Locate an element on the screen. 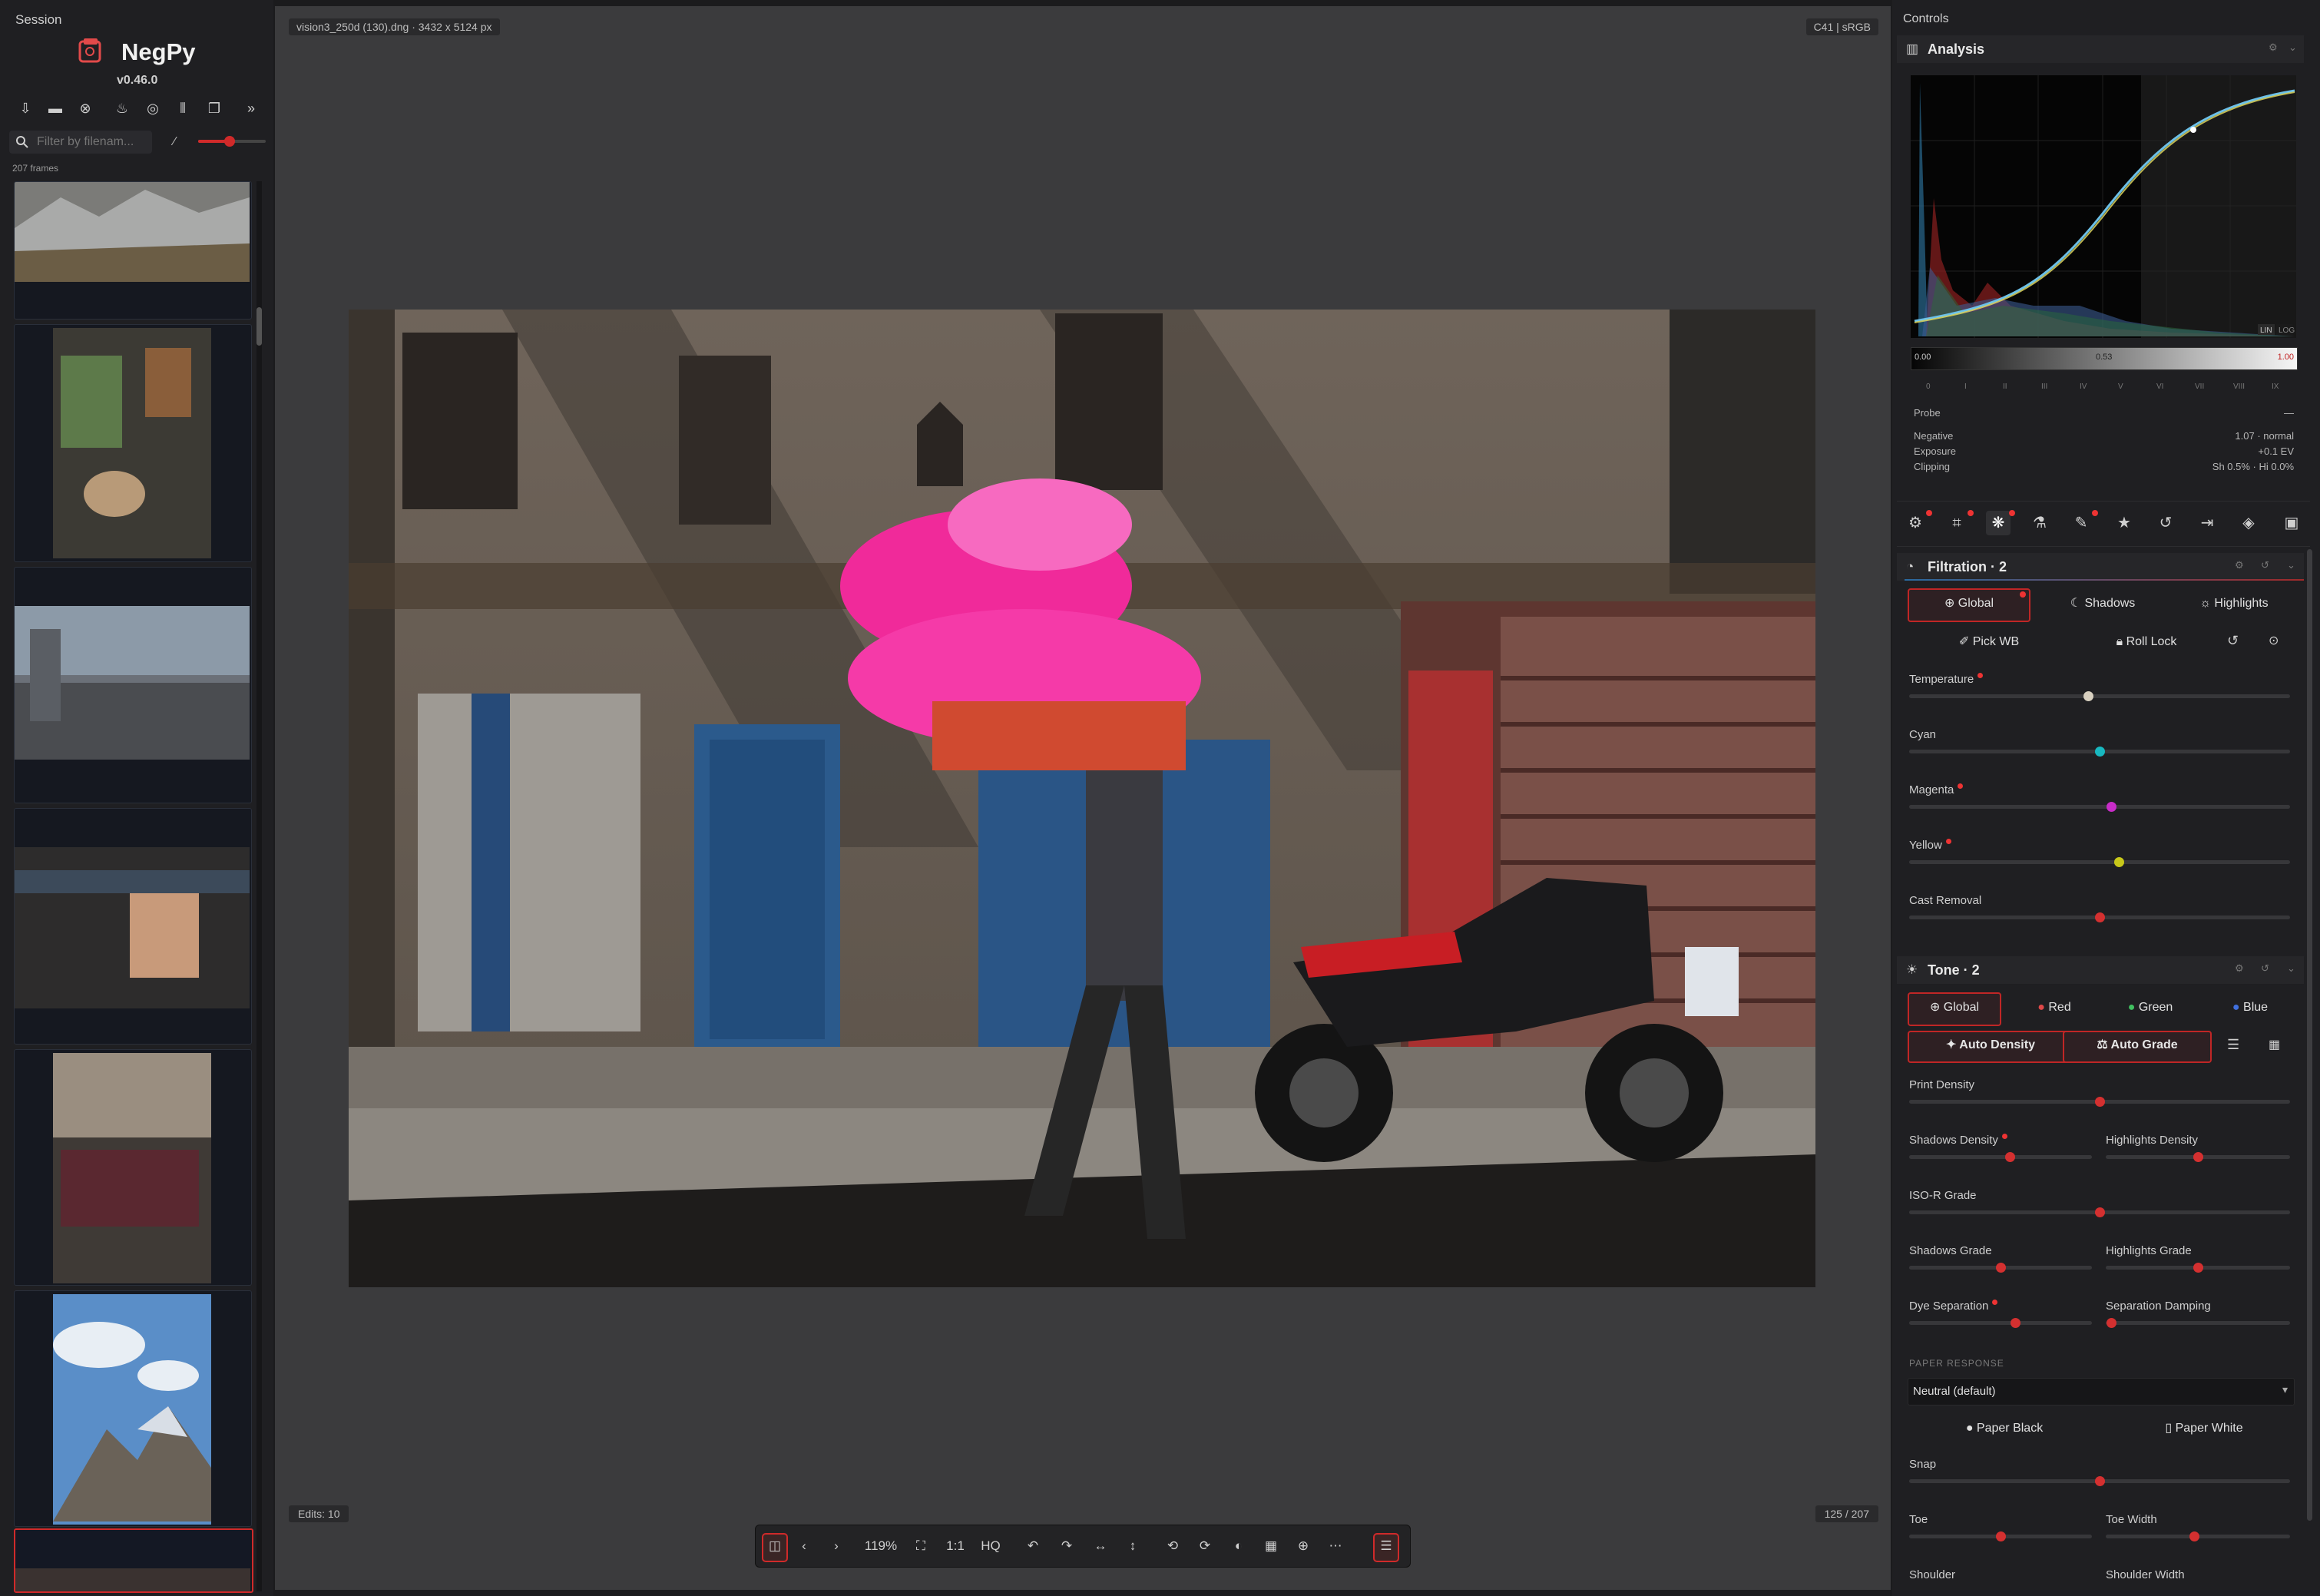  list-icon: ☰ is located at coordinates (2233, 1045).